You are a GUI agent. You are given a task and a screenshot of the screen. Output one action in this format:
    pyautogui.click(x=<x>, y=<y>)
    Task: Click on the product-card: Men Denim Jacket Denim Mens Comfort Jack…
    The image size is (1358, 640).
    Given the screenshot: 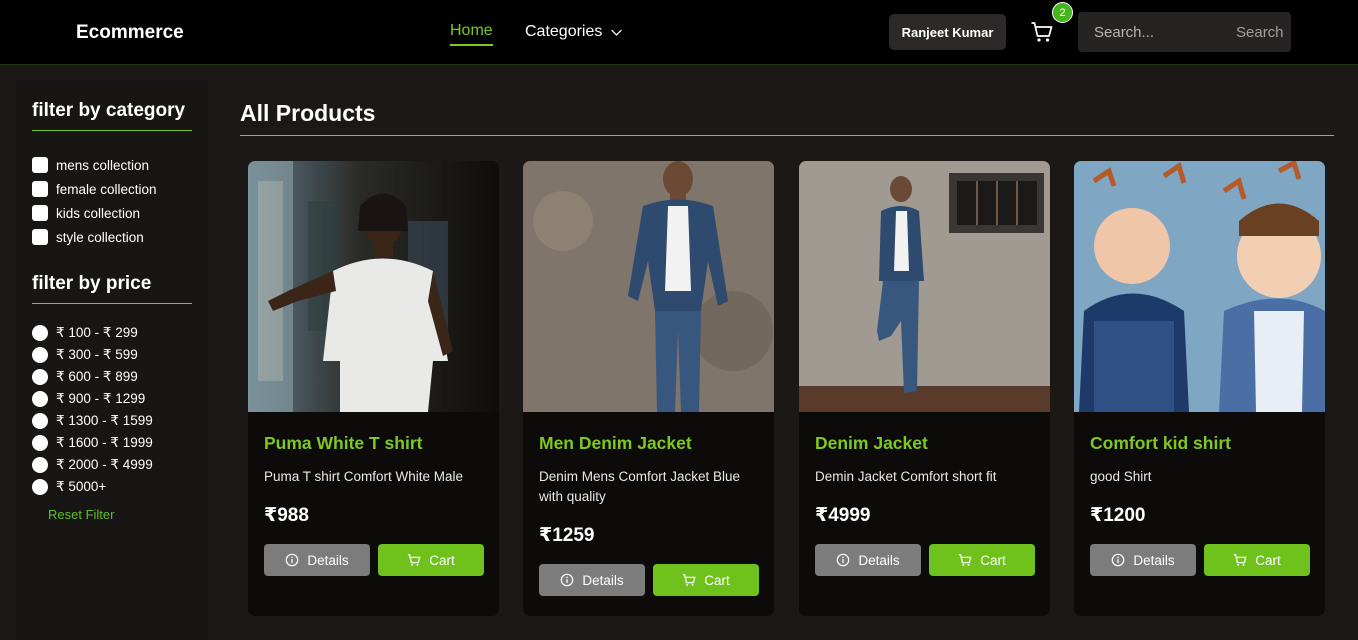 What is the action you would take?
    pyautogui.click(x=648, y=388)
    